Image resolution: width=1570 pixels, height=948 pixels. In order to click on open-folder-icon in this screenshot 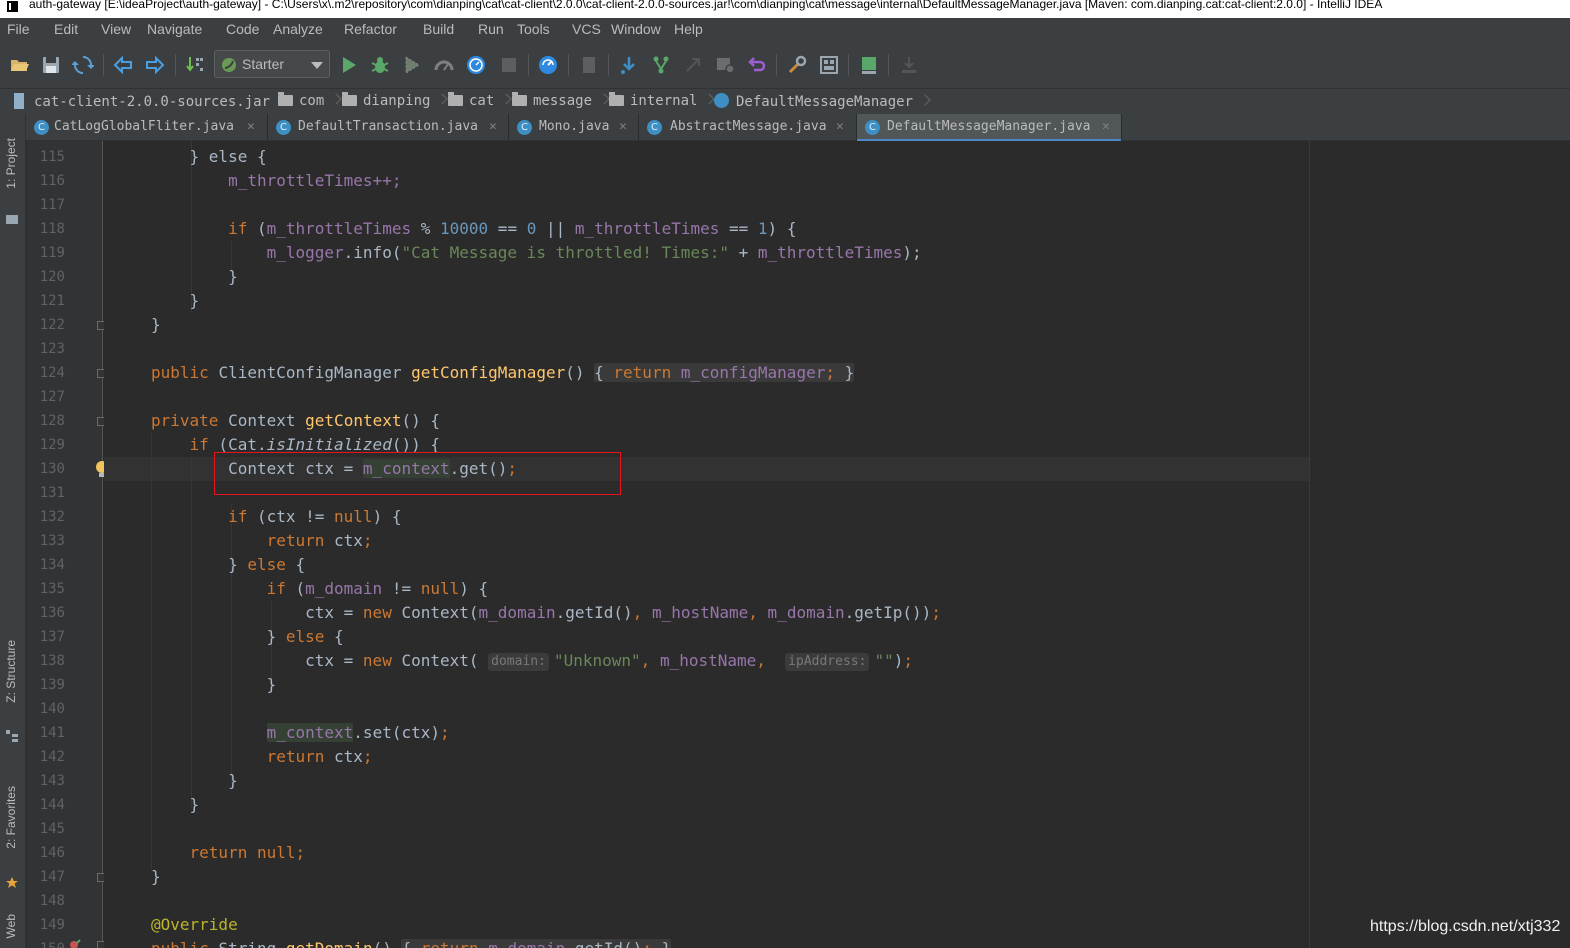, I will do `click(20, 65)`.